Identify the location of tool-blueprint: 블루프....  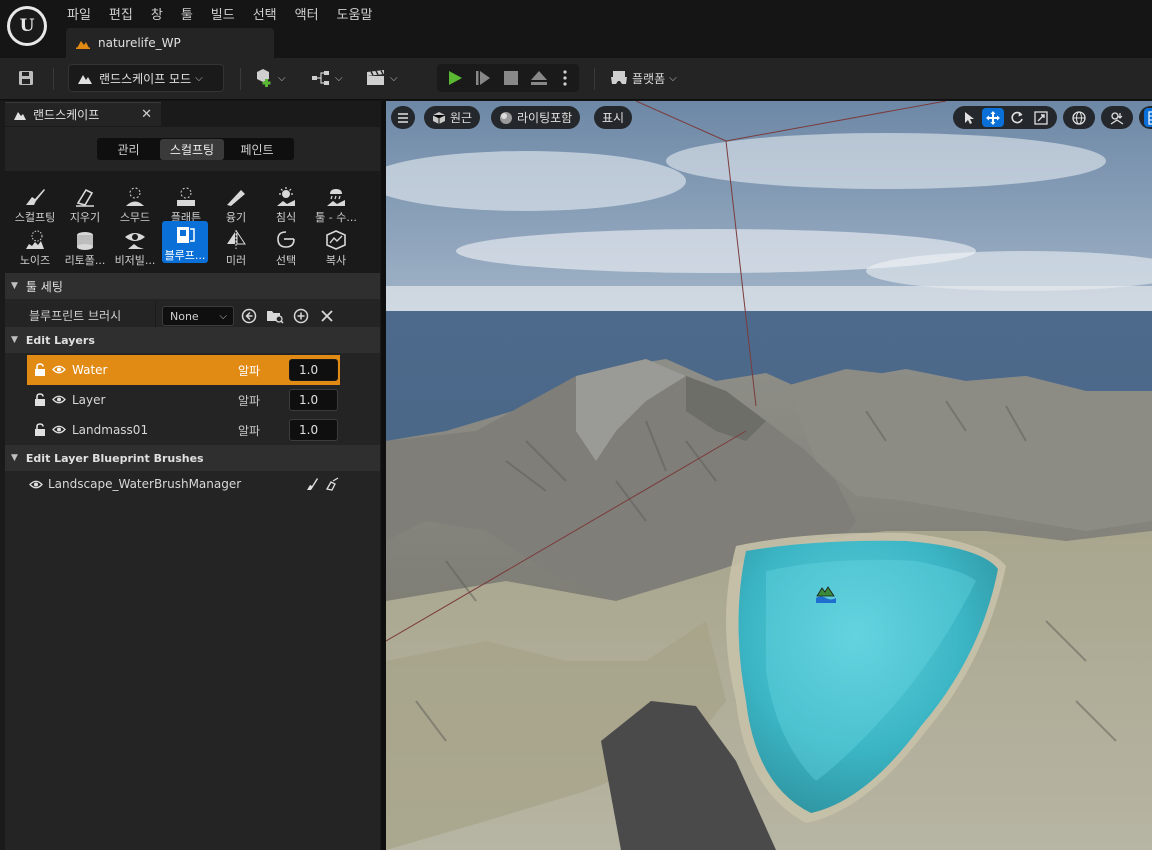
(185, 242).